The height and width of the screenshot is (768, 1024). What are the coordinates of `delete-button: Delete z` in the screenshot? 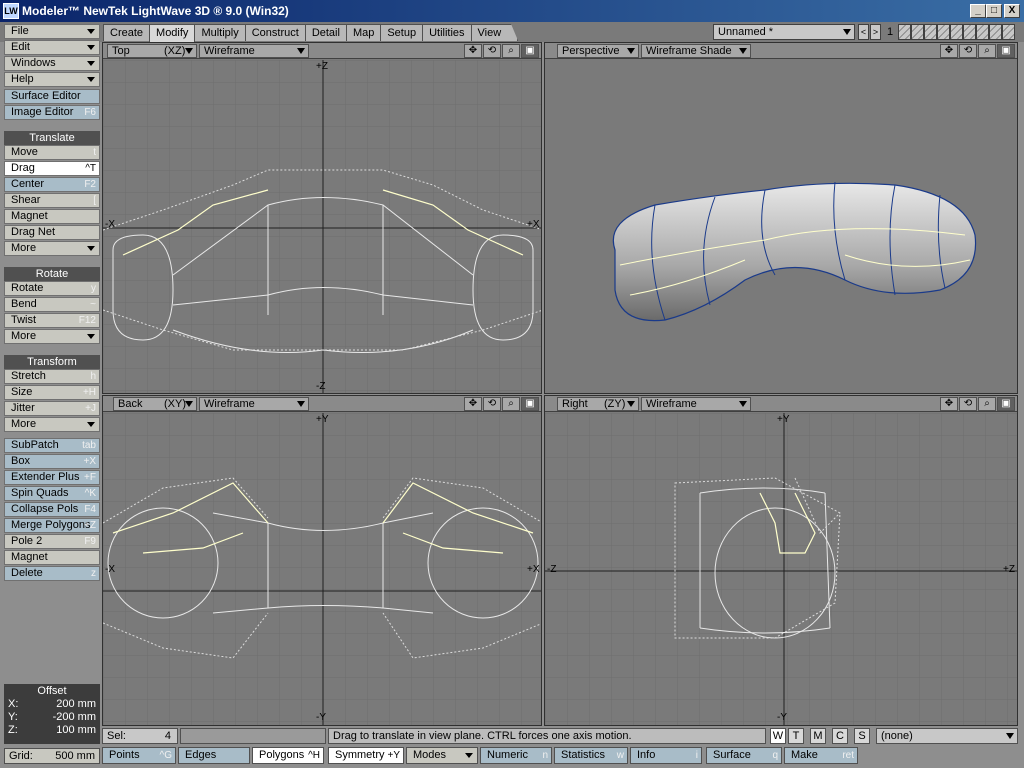 It's located at (52, 573).